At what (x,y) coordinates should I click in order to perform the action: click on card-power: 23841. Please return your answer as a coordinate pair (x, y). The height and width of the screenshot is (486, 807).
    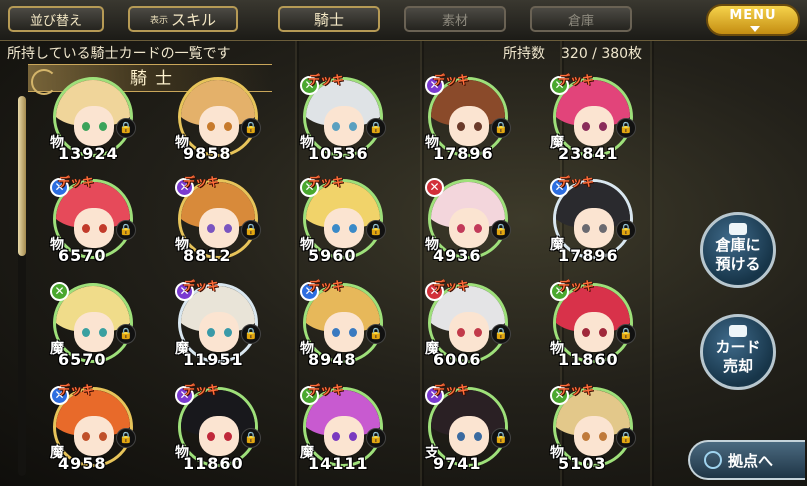
    Looking at the image, I should click on (588, 153).